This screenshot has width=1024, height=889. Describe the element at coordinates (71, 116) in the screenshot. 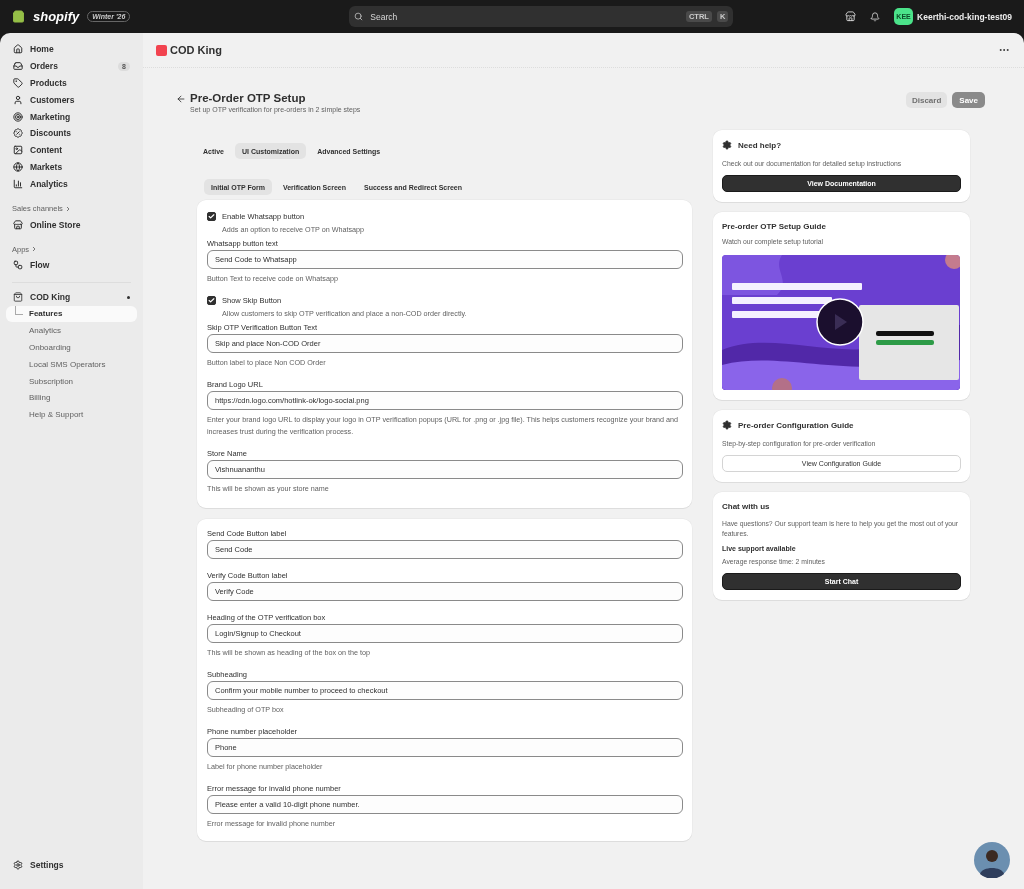

I see `nav-item: Marketing` at that location.